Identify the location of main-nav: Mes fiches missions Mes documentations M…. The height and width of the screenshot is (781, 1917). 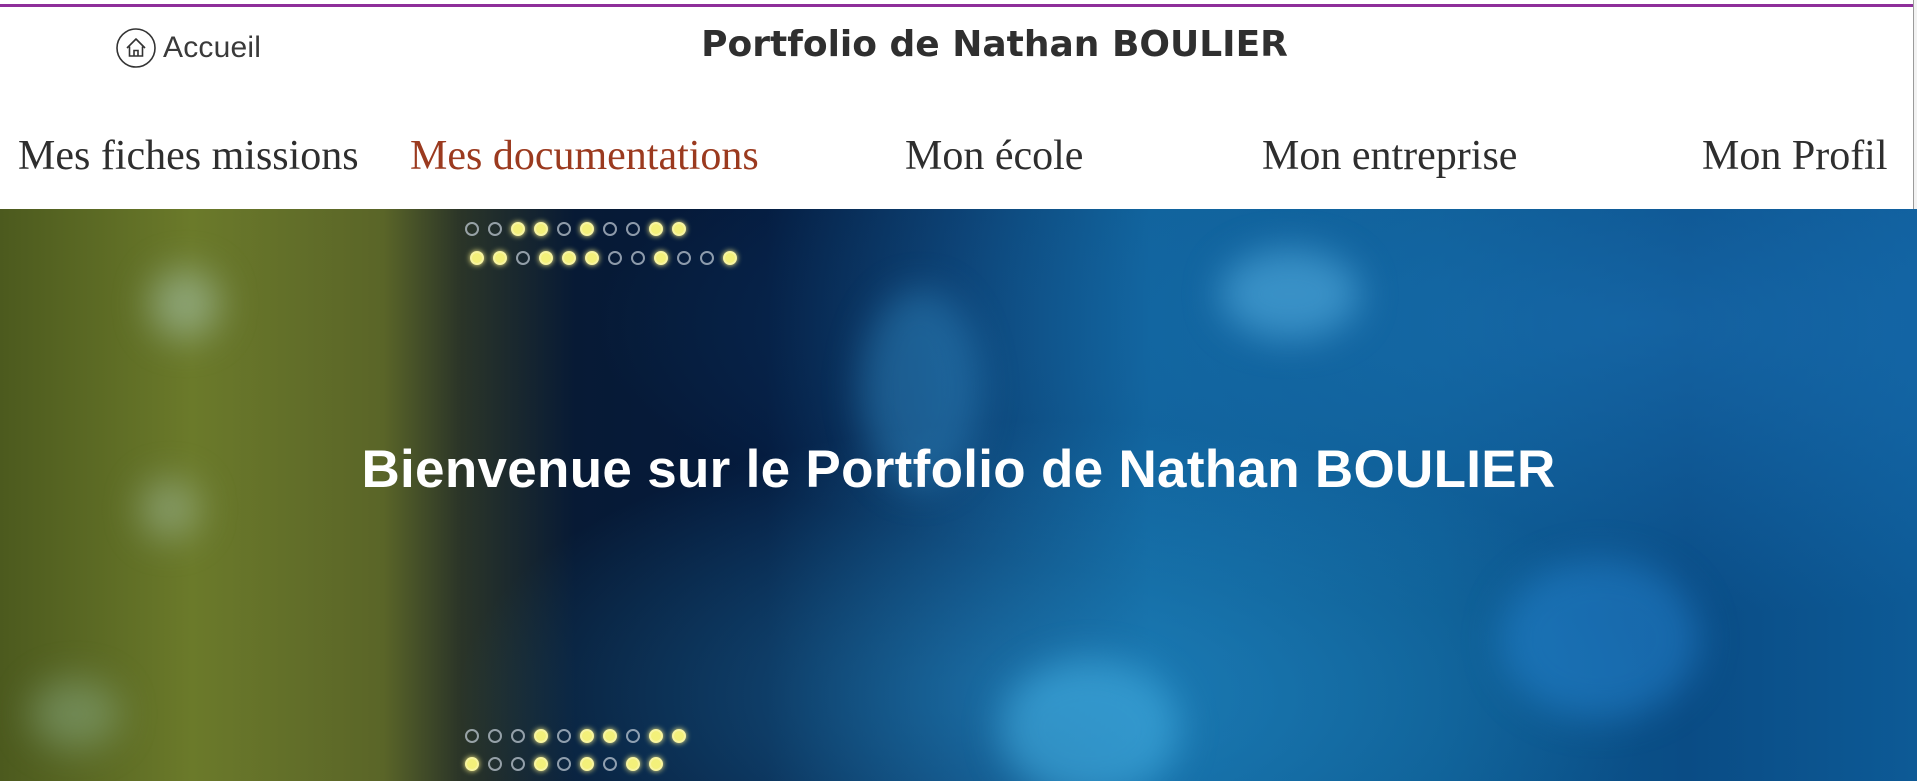
(958, 162).